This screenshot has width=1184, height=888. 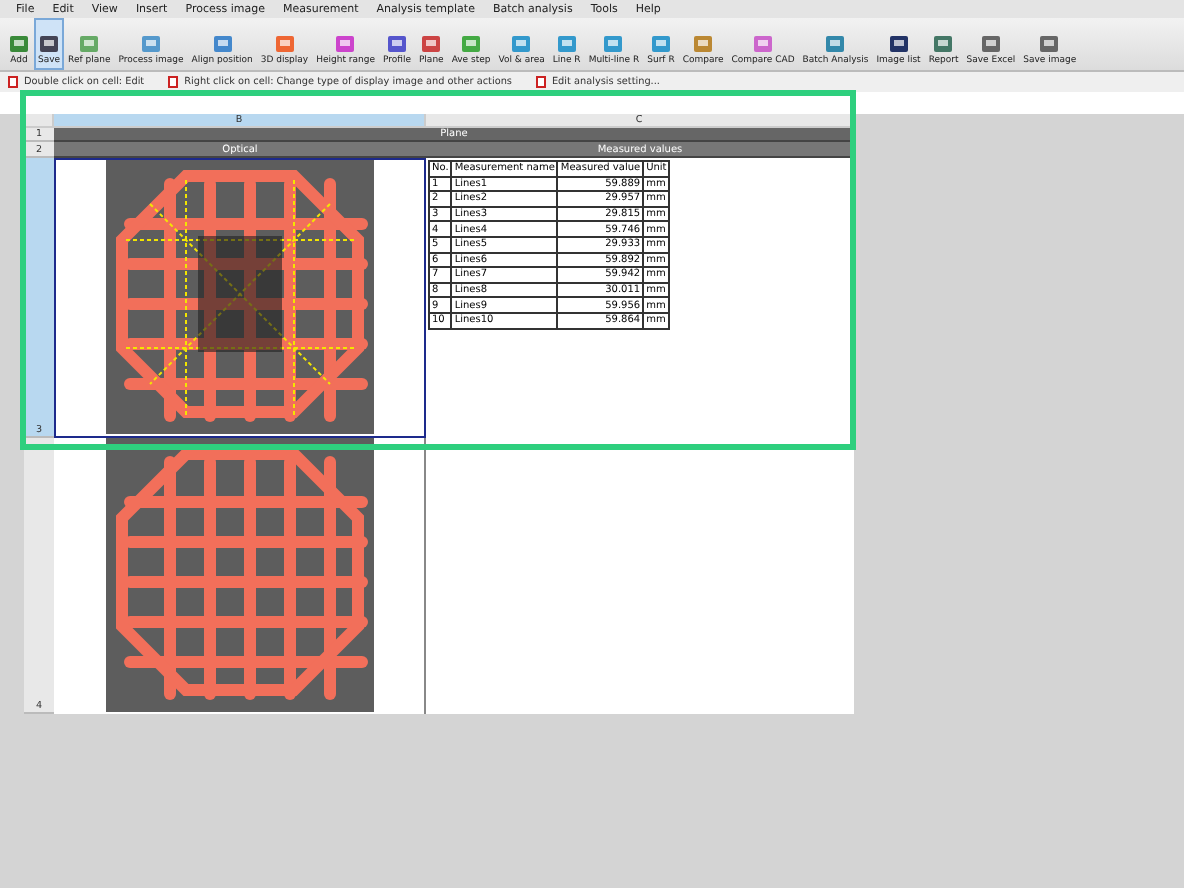 What do you see at coordinates (39, 121) in the screenshot?
I see `sheet-corner` at bounding box center [39, 121].